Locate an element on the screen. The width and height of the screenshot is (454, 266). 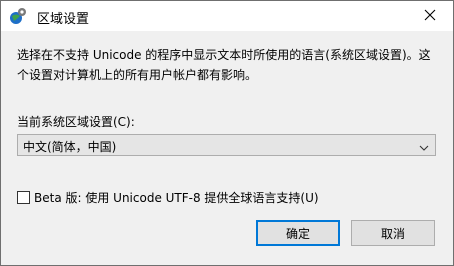
close-button is located at coordinates (430, 16).